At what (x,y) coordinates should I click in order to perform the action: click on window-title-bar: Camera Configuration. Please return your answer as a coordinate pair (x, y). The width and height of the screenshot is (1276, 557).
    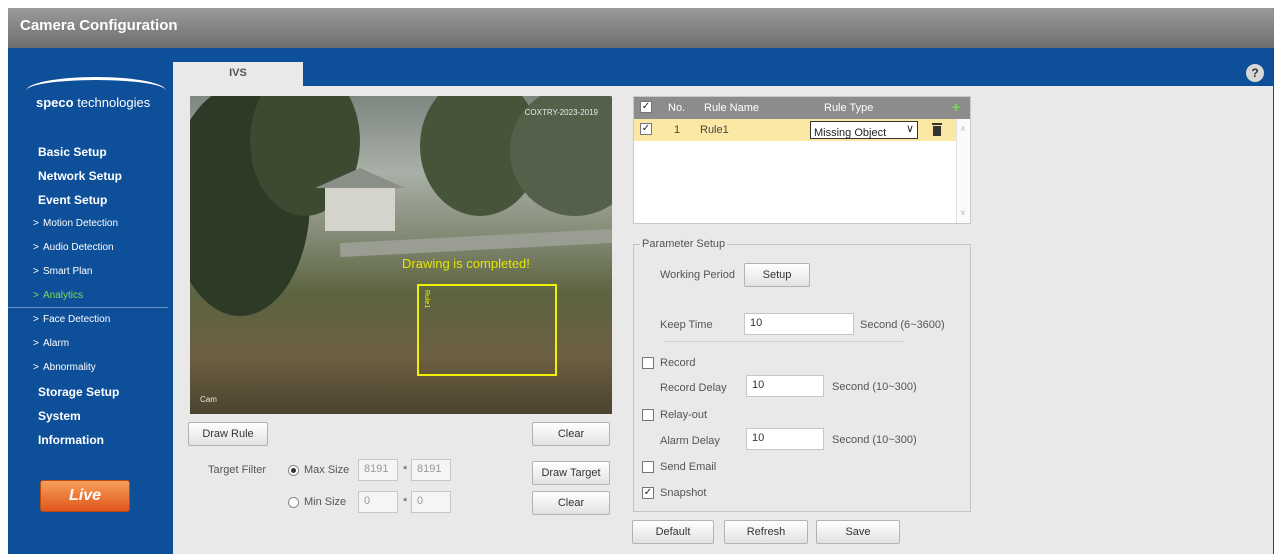
    Looking at the image, I should click on (641, 28).